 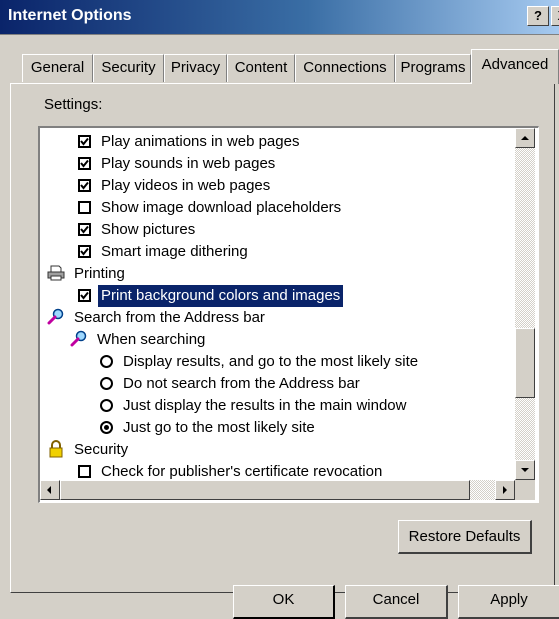 I want to click on help-button: ?, so click(x=538, y=16).